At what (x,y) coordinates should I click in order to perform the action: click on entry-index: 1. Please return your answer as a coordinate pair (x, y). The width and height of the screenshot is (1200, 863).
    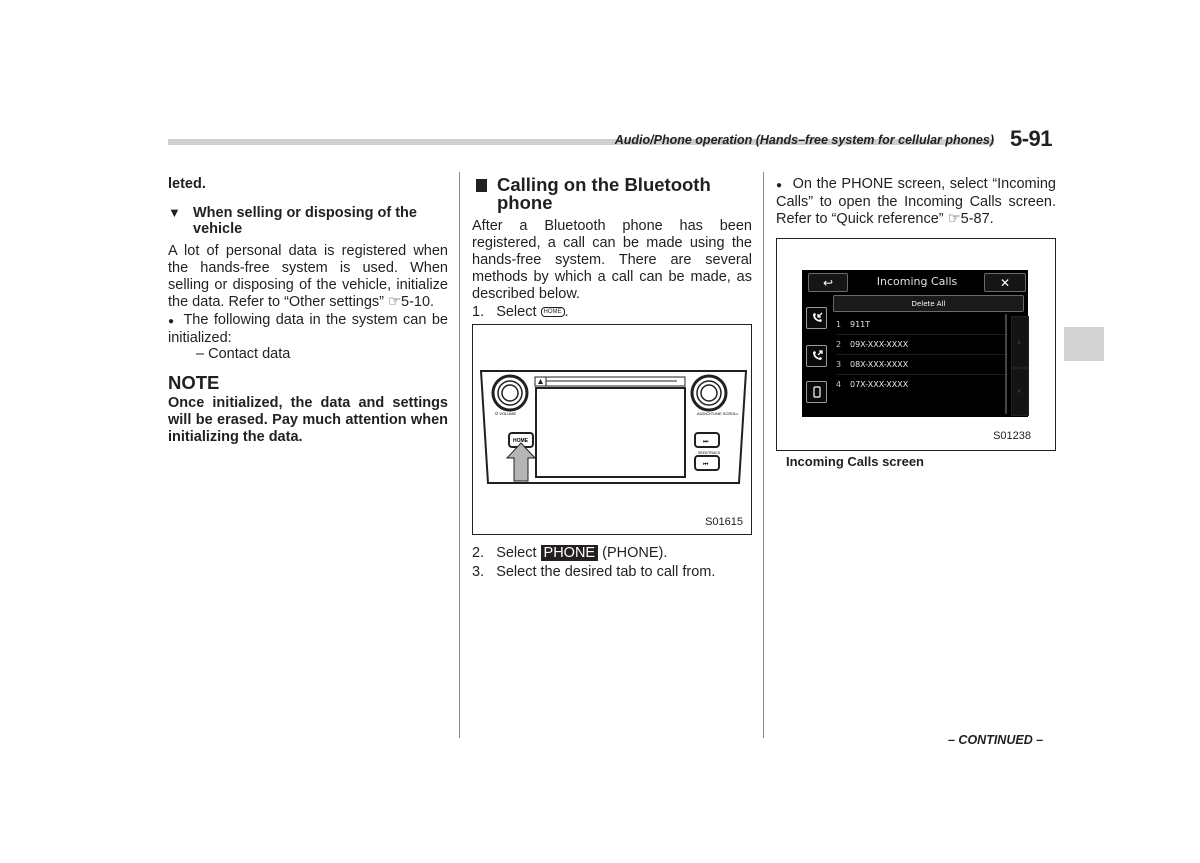
    Looking at the image, I should click on (839, 324).